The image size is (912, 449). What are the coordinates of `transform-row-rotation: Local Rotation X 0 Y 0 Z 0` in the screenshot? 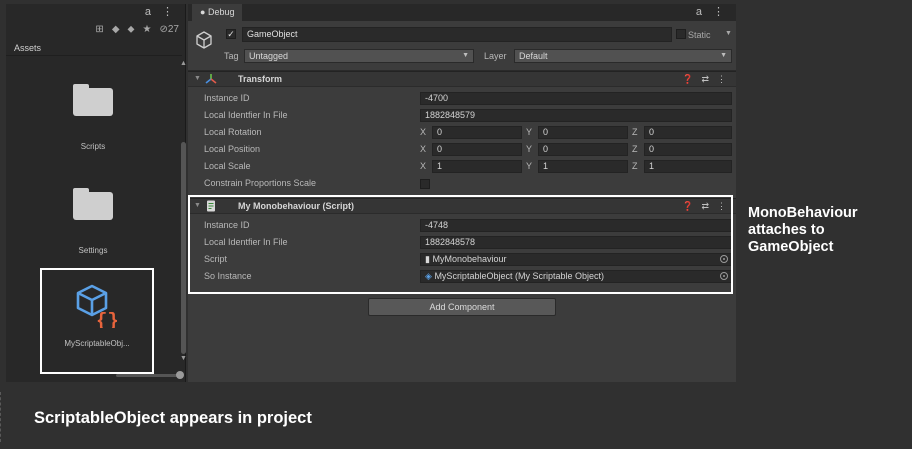 It's located at (462, 133).